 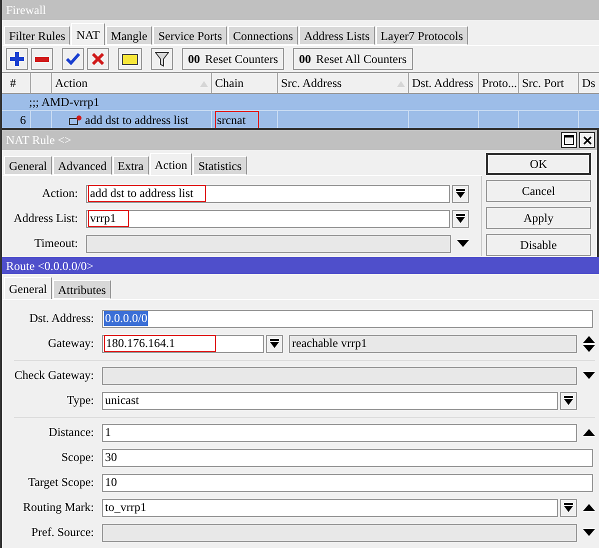 I want to click on window-title: Firewall, so click(x=300, y=10).